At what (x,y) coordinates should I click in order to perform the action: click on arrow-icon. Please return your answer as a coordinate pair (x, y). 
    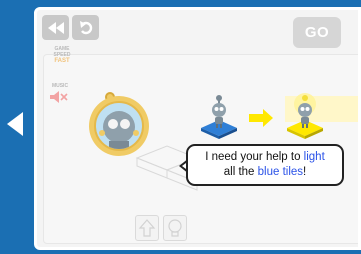
    Looking at the image, I should click on (261, 118).